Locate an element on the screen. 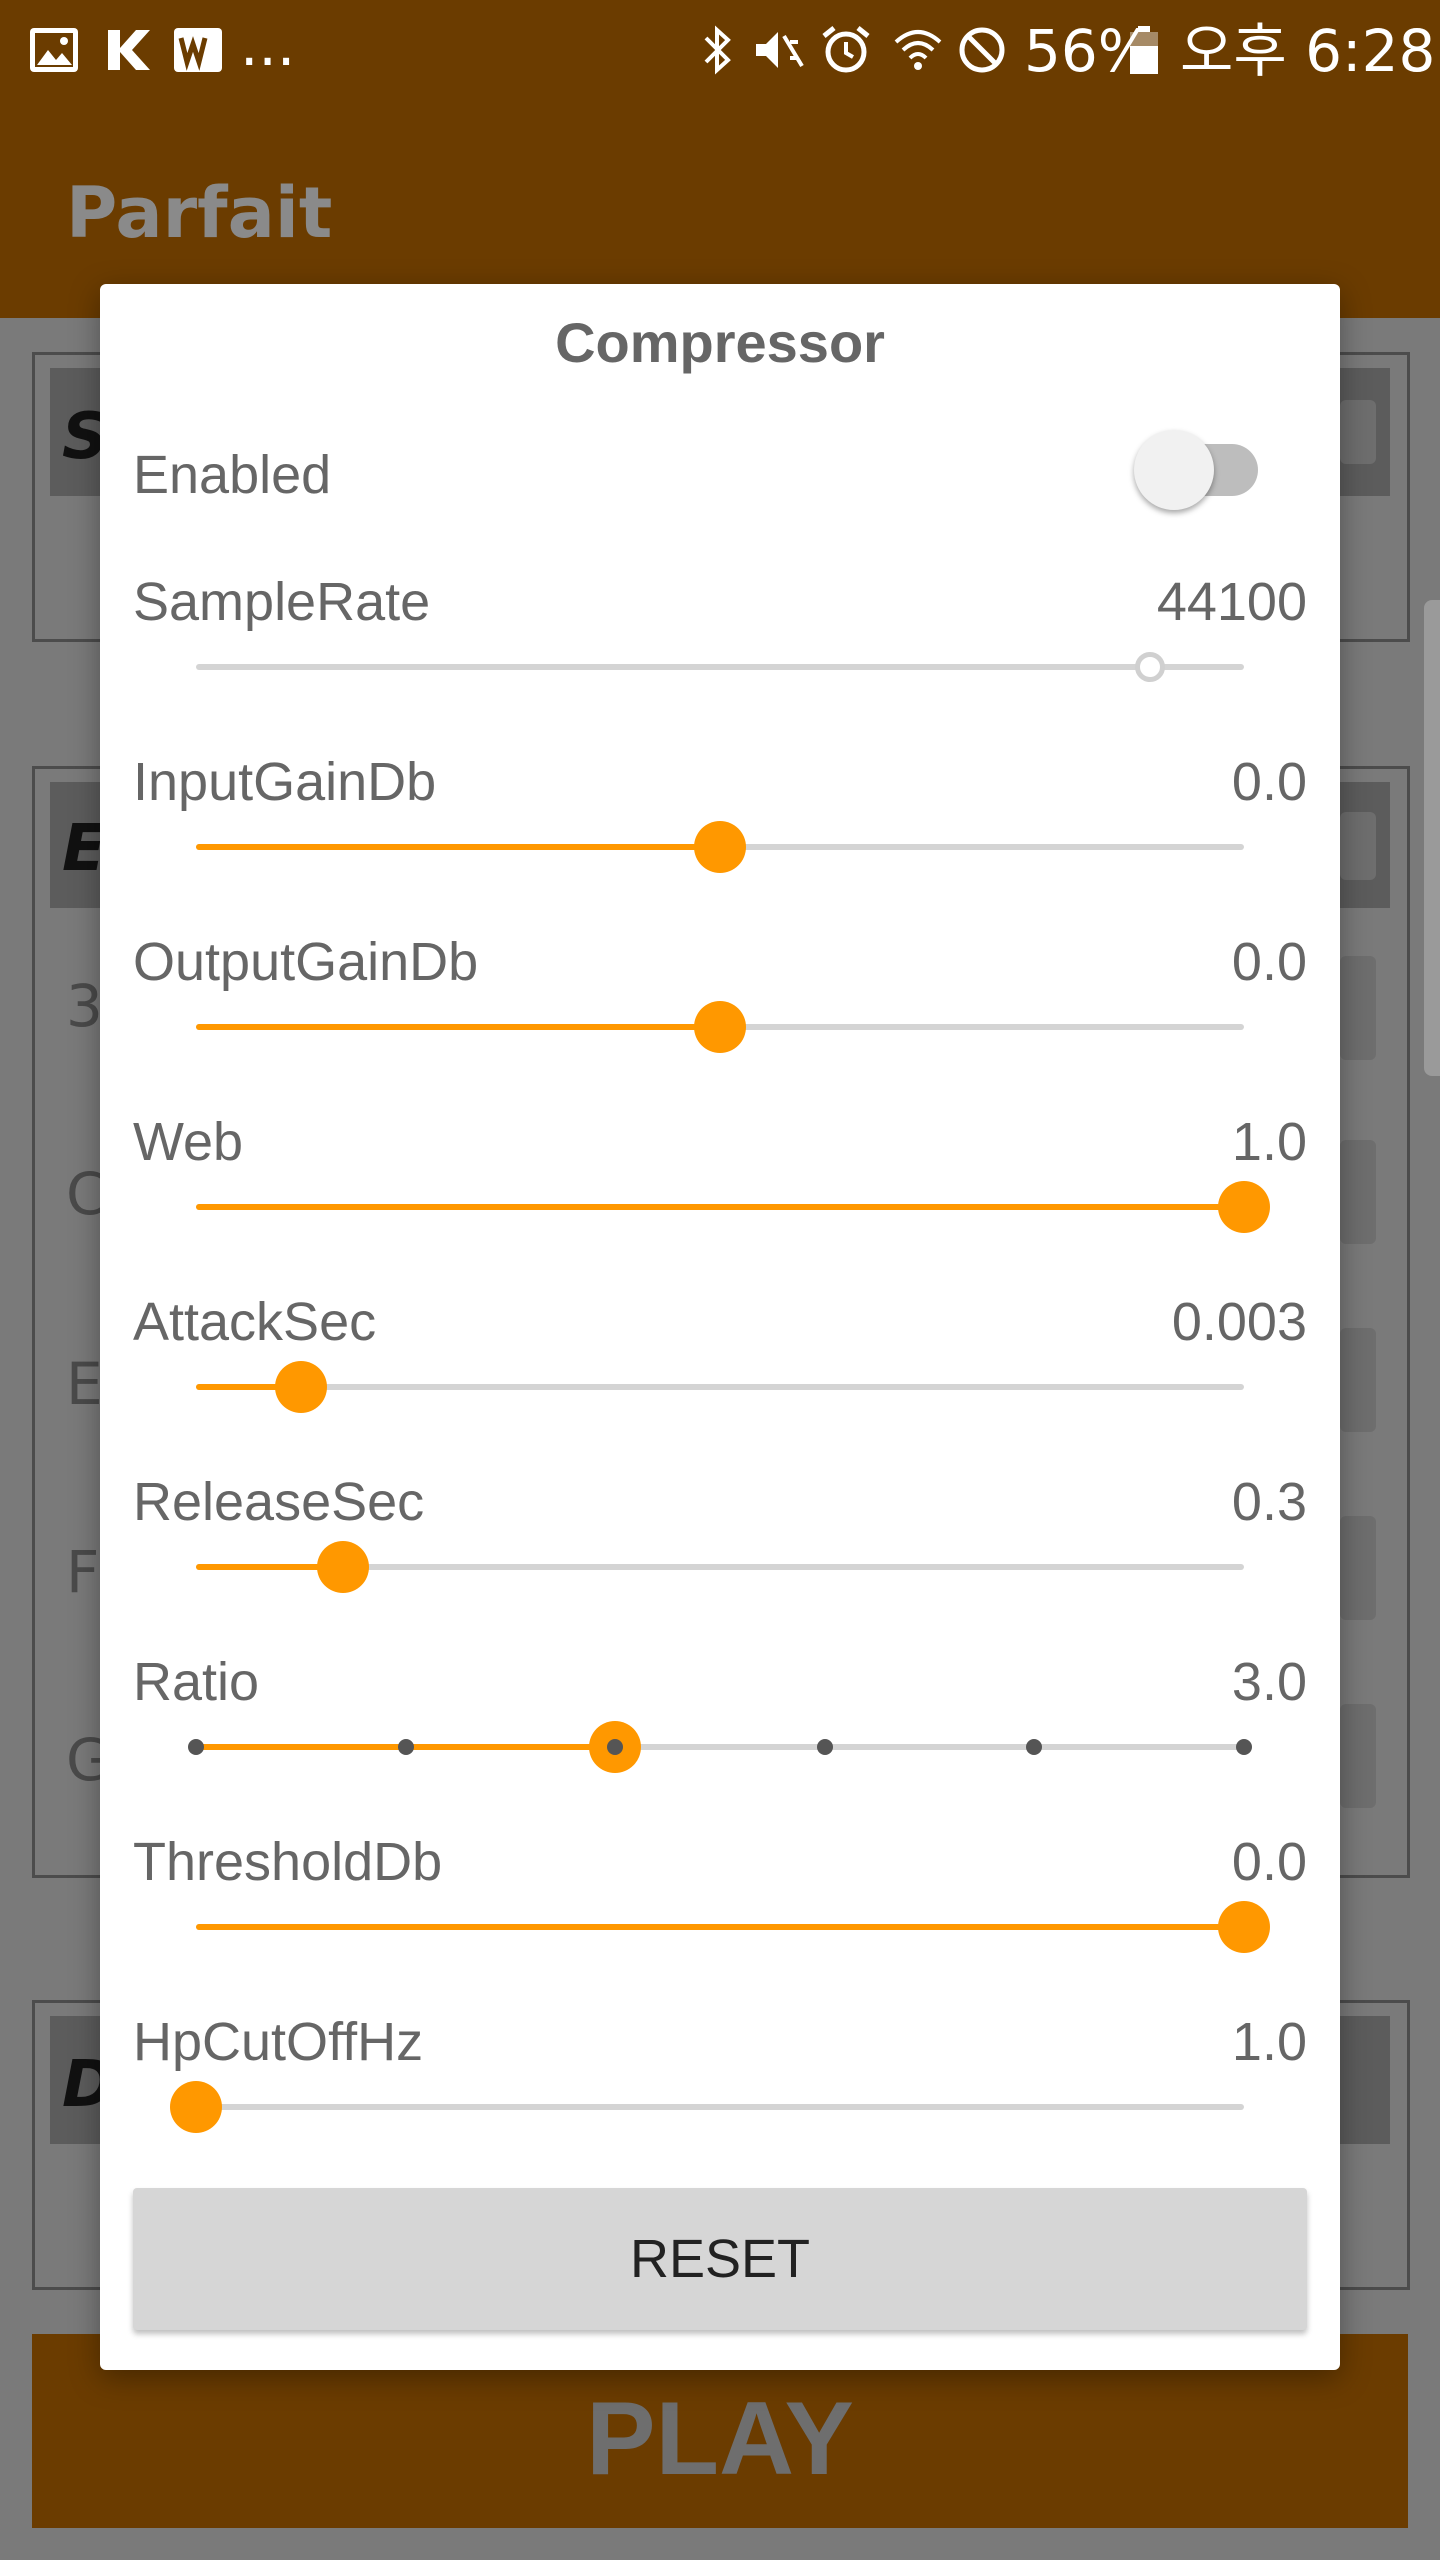 Image resolution: width=1440 pixels, height=2560 pixels. status-time: 오후 6:28 is located at coordinates (1308, 51).